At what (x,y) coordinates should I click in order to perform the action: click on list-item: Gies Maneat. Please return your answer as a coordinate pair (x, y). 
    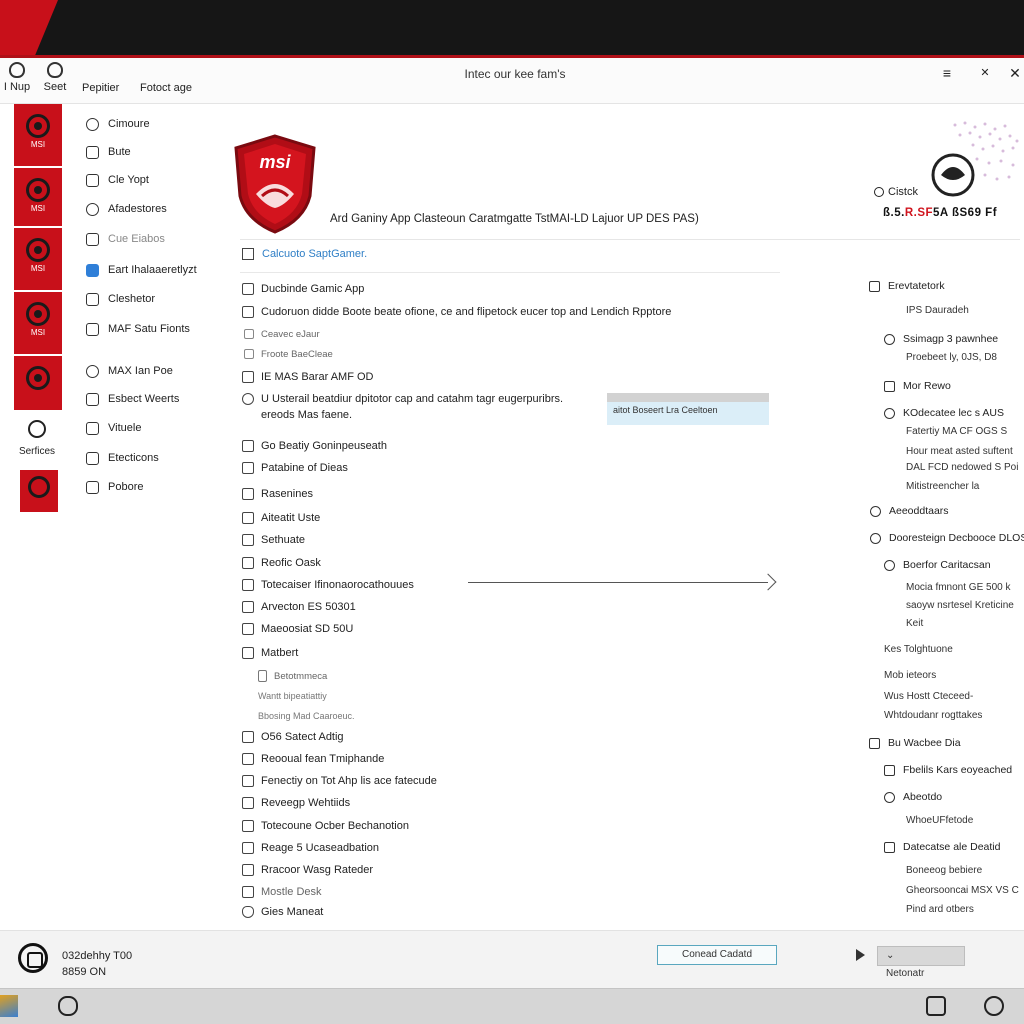
    Looking at the image, I should click on (282, 912).